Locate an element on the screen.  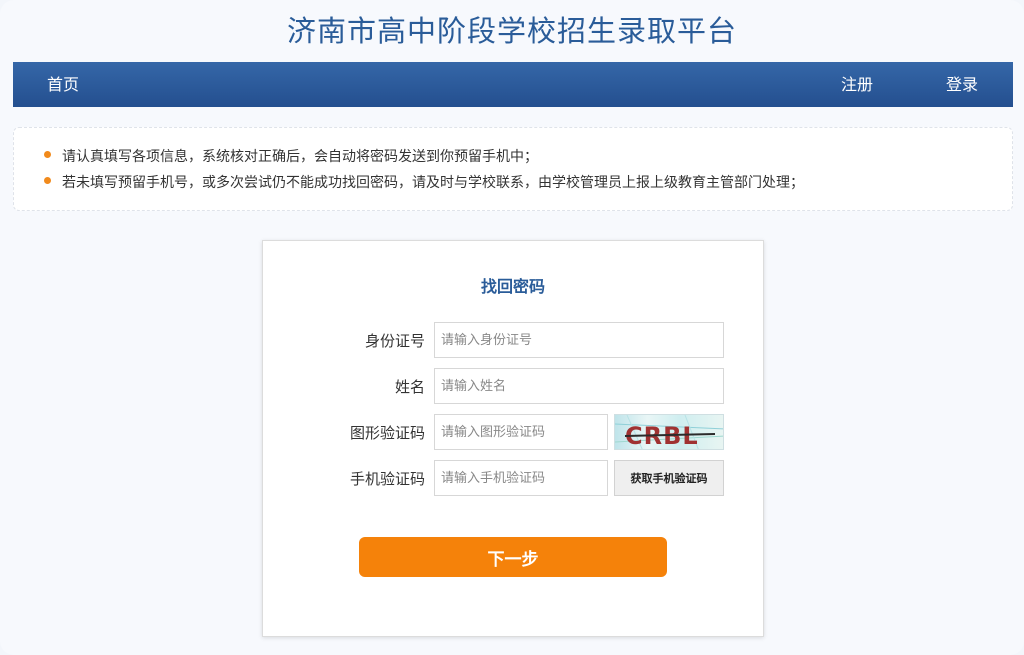
site-title: 济南市高中阶段学校招生录取平台 is located at coordinates (511, 31).